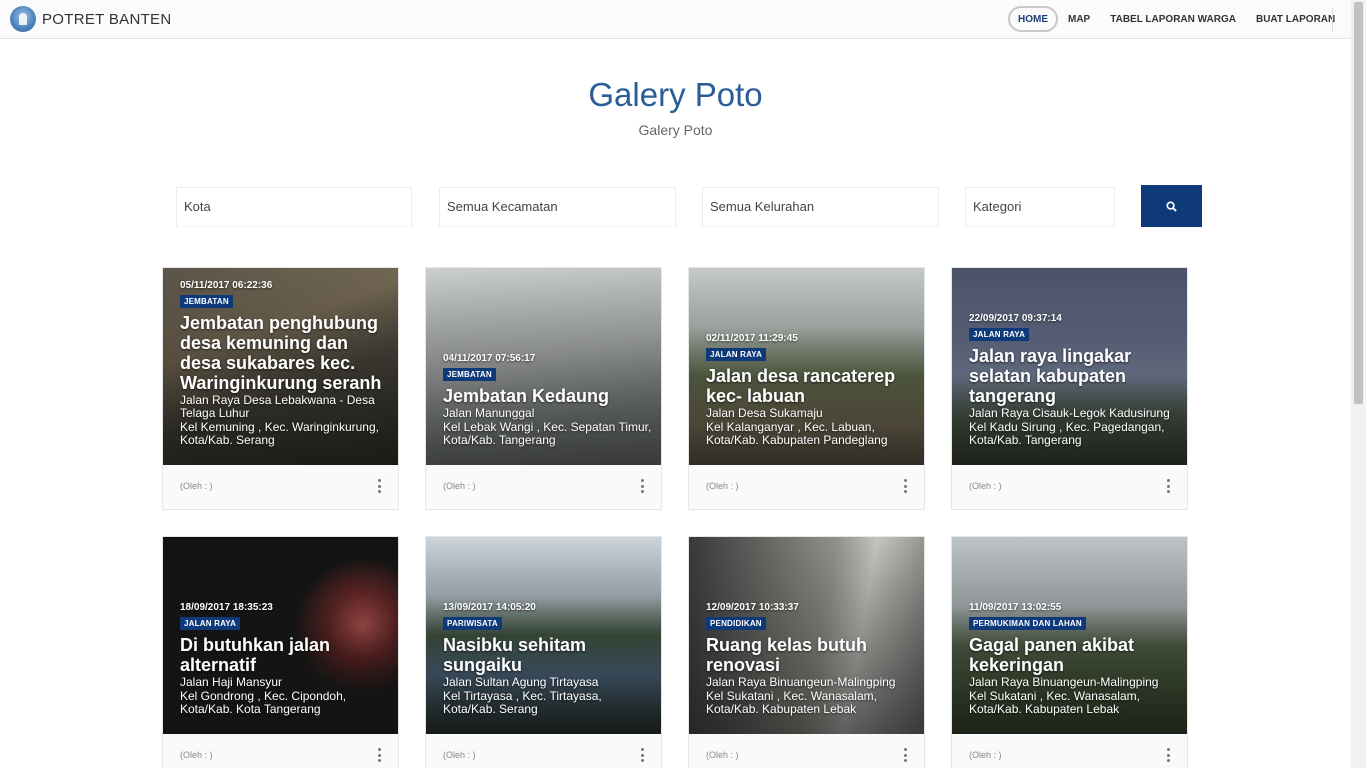 The height and width of the screenshot is (768, 1366). Describe the element at coordinates (736, 623) in the screenshot. I see `category-badge: PENDIDIKAN` at that location.